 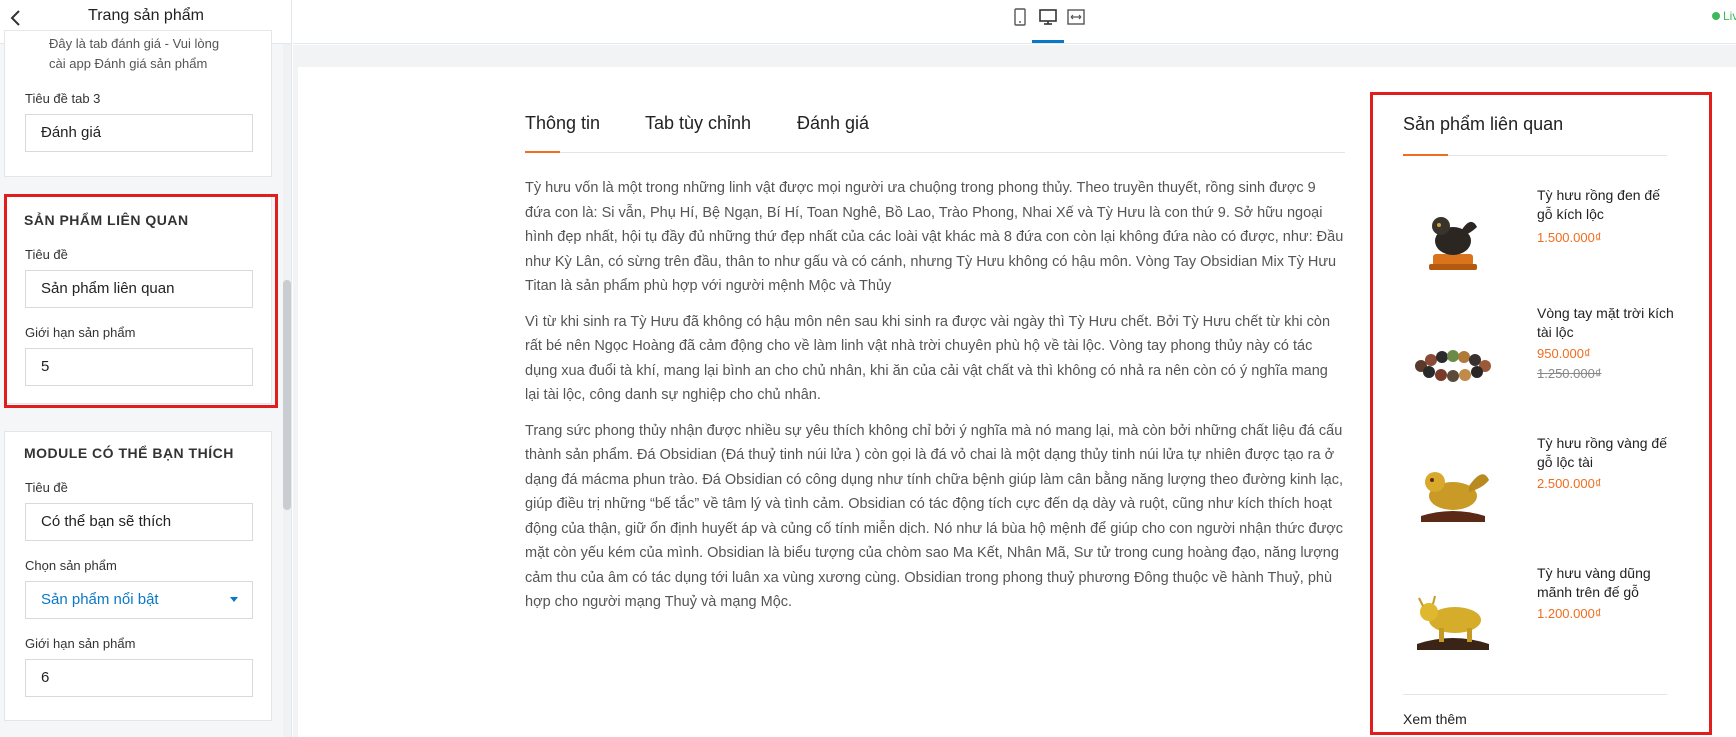 What do you see at coordinates (1020, 17) in the screenshot?
I see `mobile-icon` at bounding box center [1020, 17].